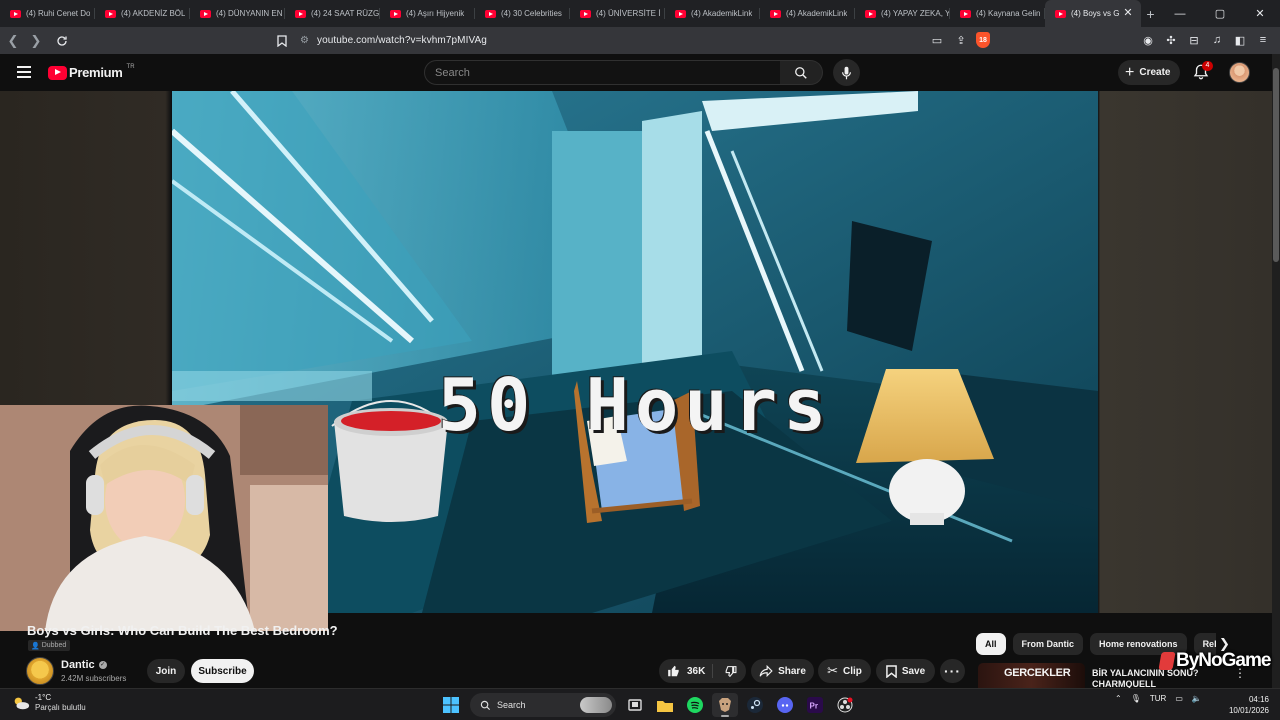  I want to click on clip-button: ✂ Clip, so click(844, 671).